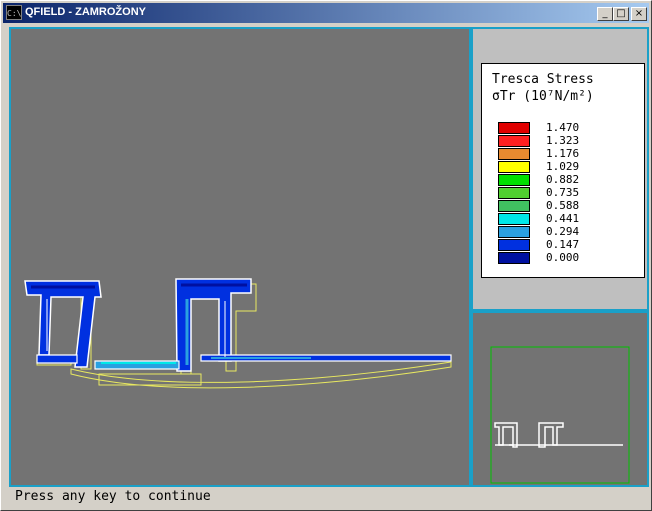  What do you see at coordinates (85, 12) in the screenshot?
I see `window-title: QFIELD - ZAMROŽONY` at bounding box center [85, 12].